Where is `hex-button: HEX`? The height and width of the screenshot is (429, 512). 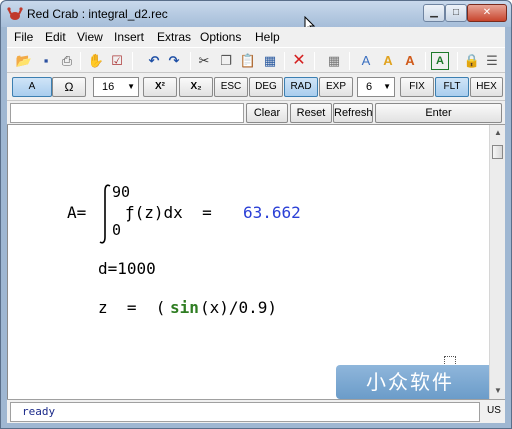 hex-button: HEX is located at coordinates (486, 87).